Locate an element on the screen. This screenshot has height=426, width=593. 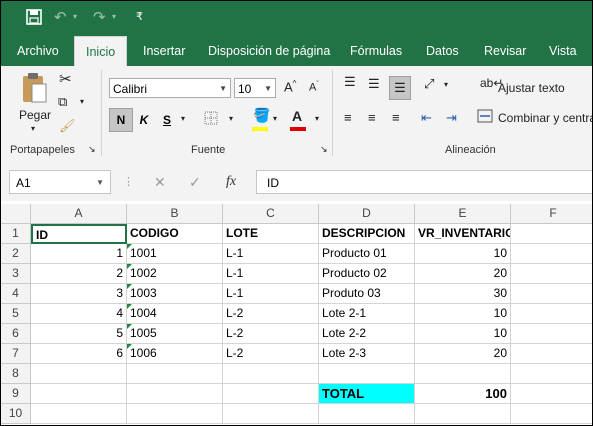
italic-button: K is located at coordinates (144, 120).